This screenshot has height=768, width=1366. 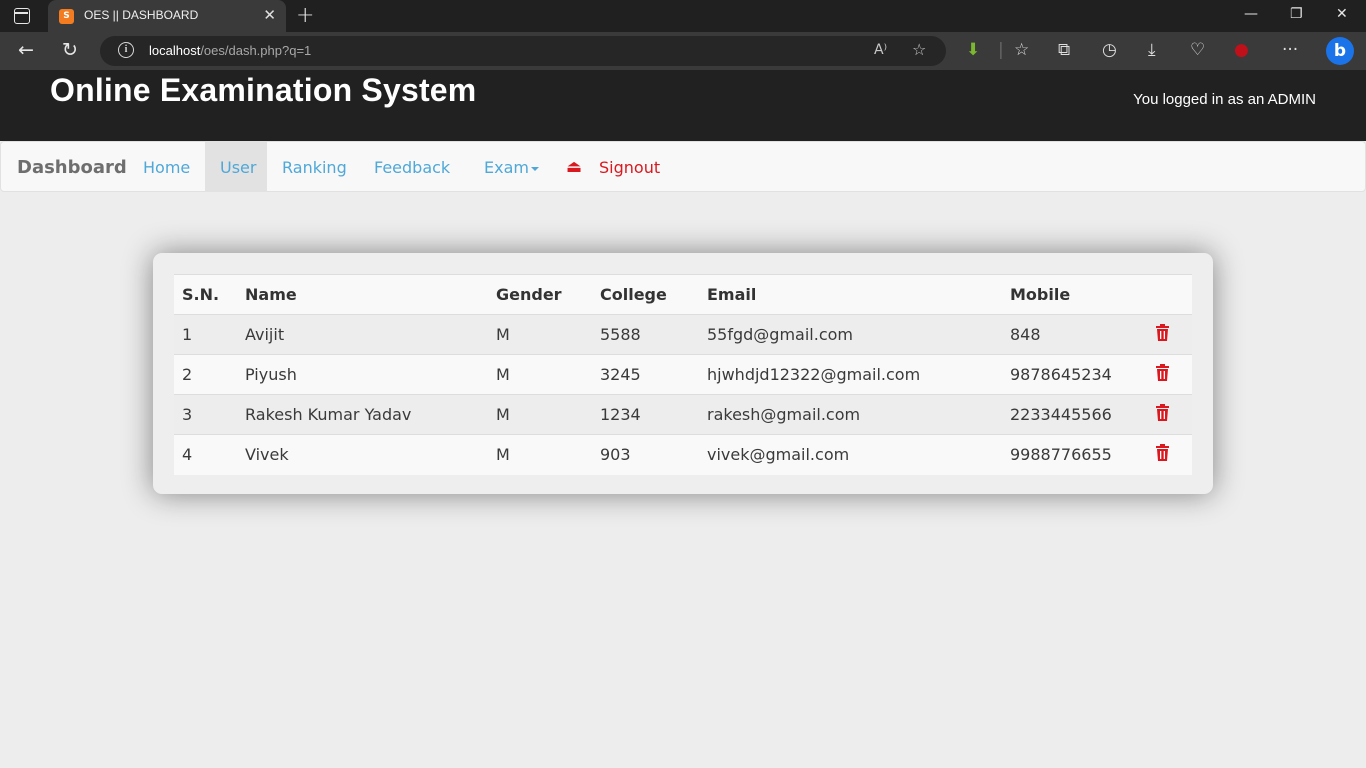 I want to click on header-gender: Gender, so click(x=540, y=294).